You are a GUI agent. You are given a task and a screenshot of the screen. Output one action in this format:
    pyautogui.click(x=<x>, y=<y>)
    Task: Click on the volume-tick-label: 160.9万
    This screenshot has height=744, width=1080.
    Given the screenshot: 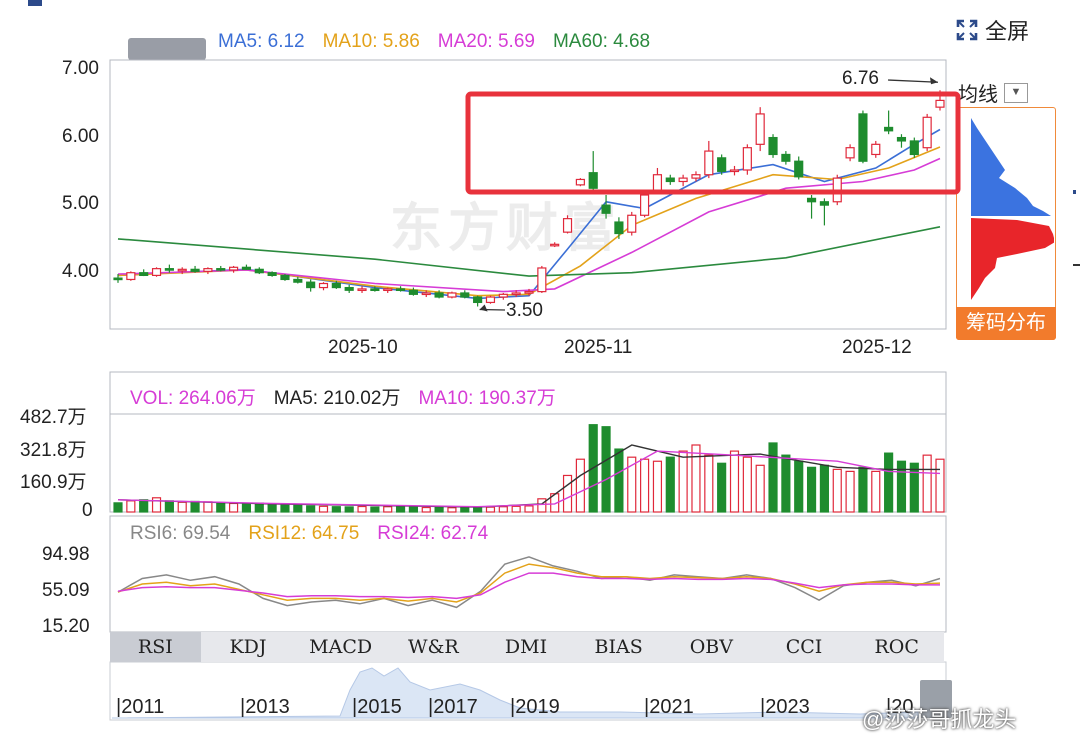 What is the action you would take?
    pyautogui.click(x=53, y=483)
    